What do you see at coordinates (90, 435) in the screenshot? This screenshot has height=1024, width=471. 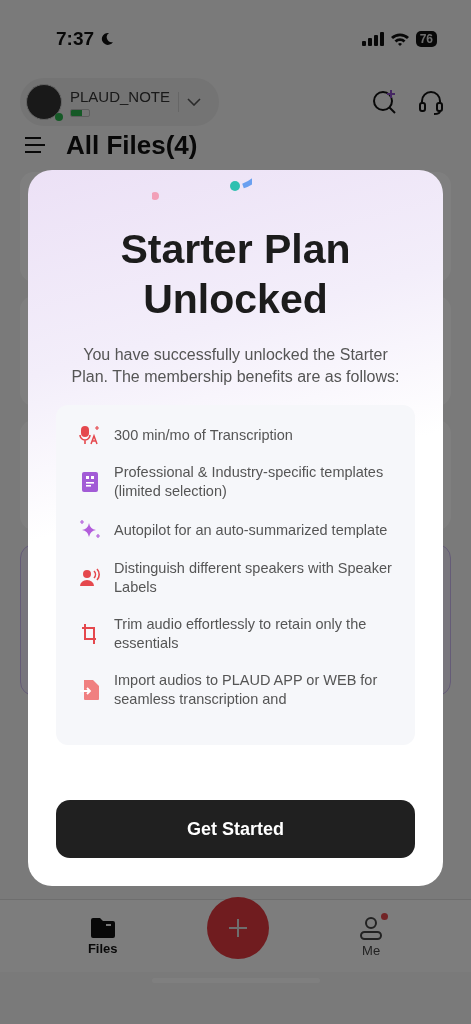 I see `microphone-icon` at bounding box center [90, 435].